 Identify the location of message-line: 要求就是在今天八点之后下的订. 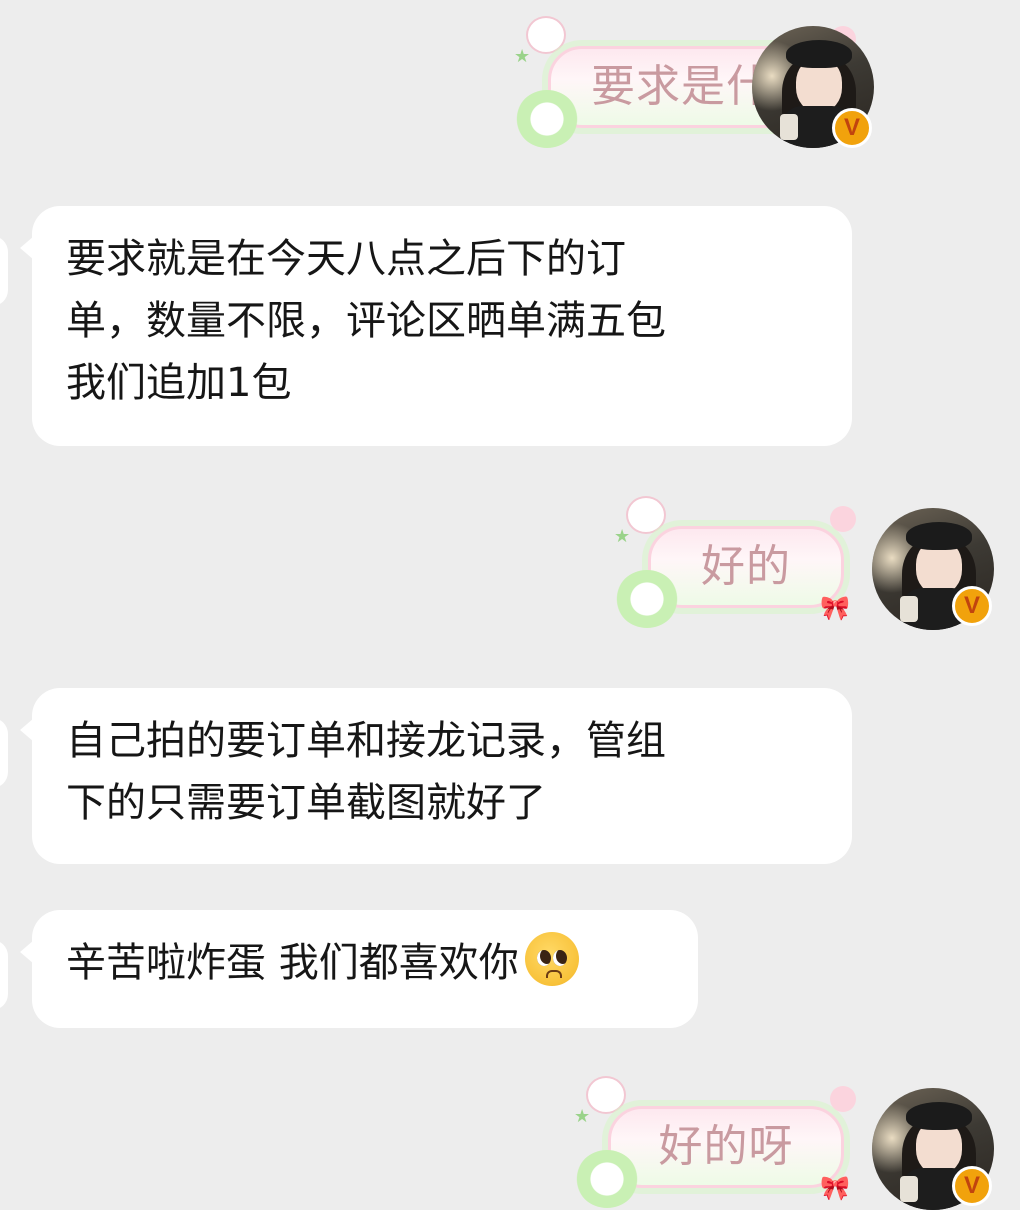
(346, 259).